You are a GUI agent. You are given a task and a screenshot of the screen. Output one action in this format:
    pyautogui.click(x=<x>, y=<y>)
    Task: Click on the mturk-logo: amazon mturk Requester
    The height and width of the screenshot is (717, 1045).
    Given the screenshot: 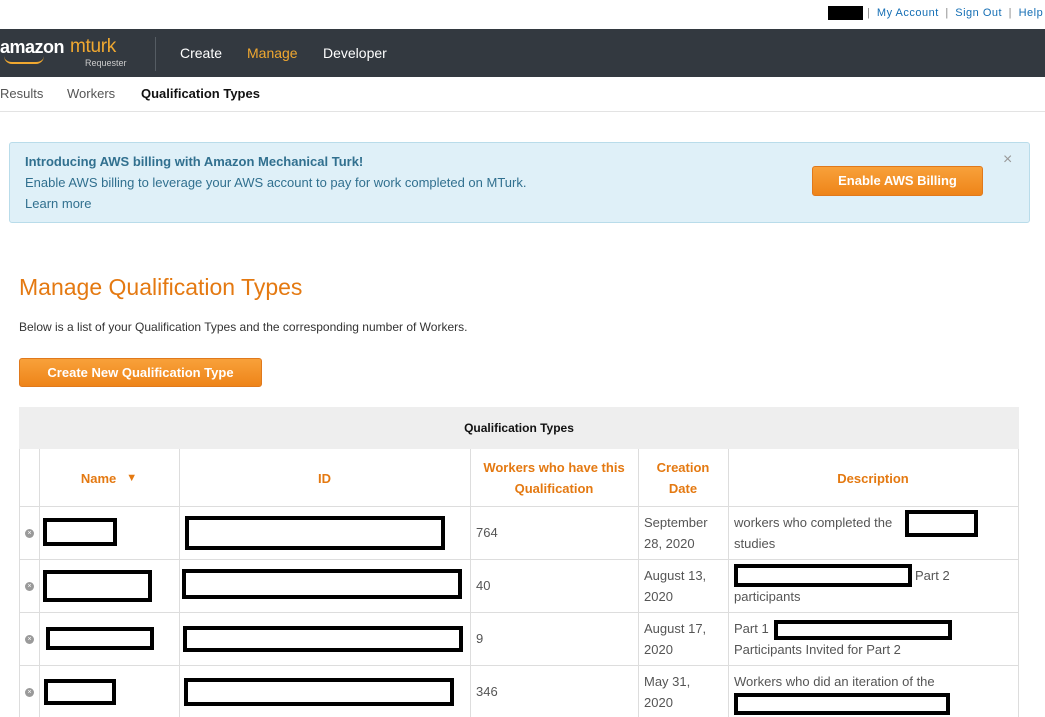 What is the action you would take?
    pyautogui.click(x=75, y=53)
    